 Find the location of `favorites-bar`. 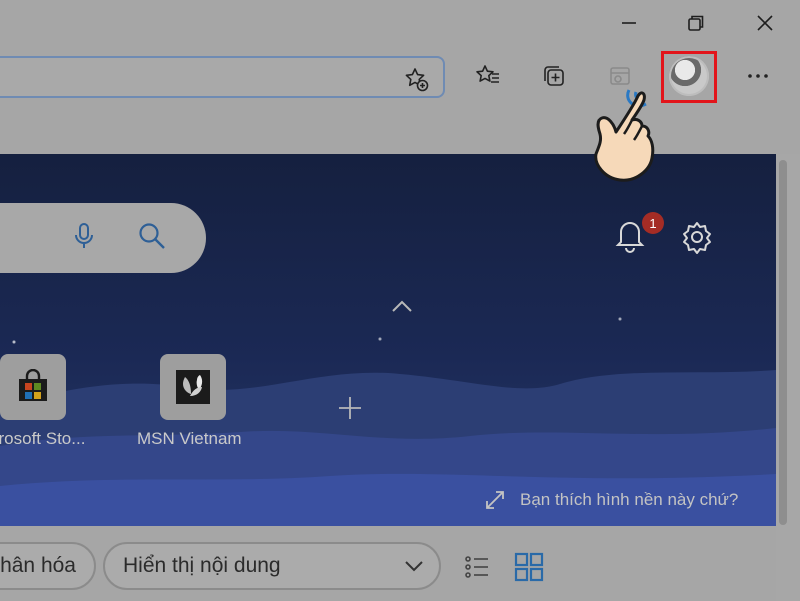

favorites-bar is located at coordinates (400, 131).